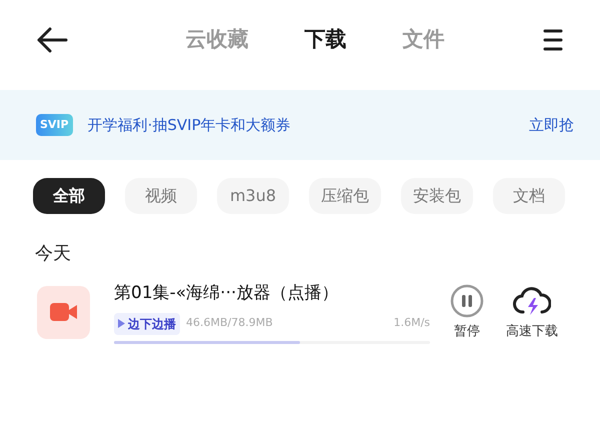  Describe the element at coordinates (467, 301) in the screenshot. I see `pause-icon` at that location.